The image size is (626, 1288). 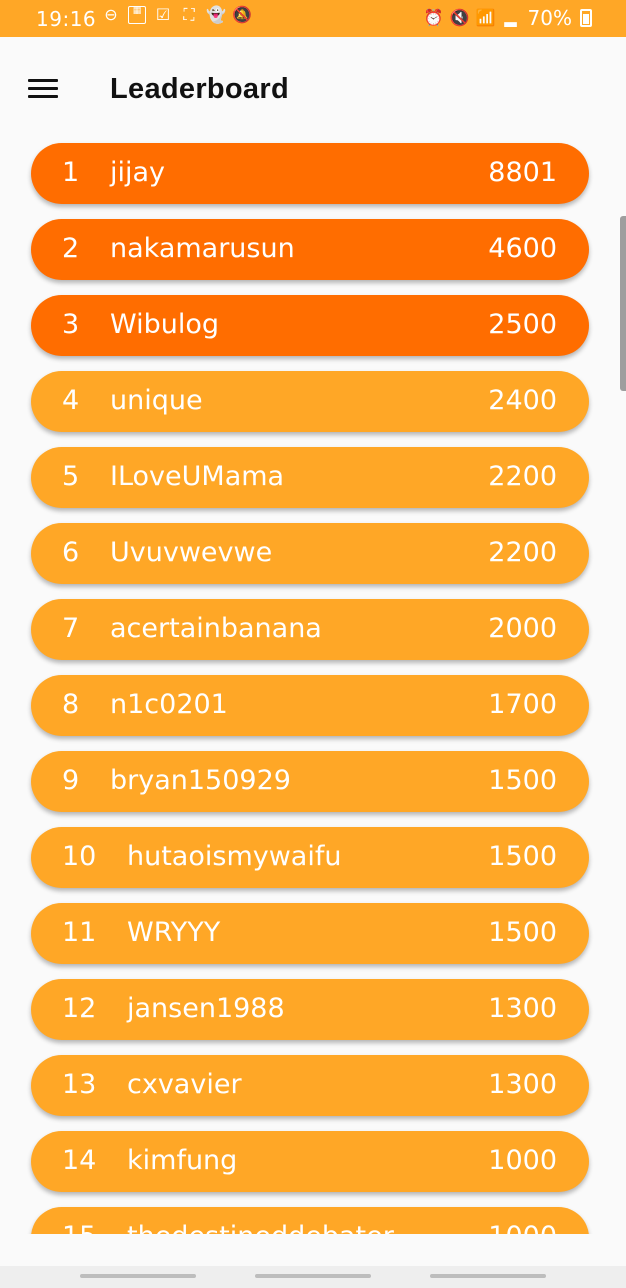 I want to click on status-right-icons: ⏰ 🔇 📶 ▂ 70%, so click(x=508, y=18).